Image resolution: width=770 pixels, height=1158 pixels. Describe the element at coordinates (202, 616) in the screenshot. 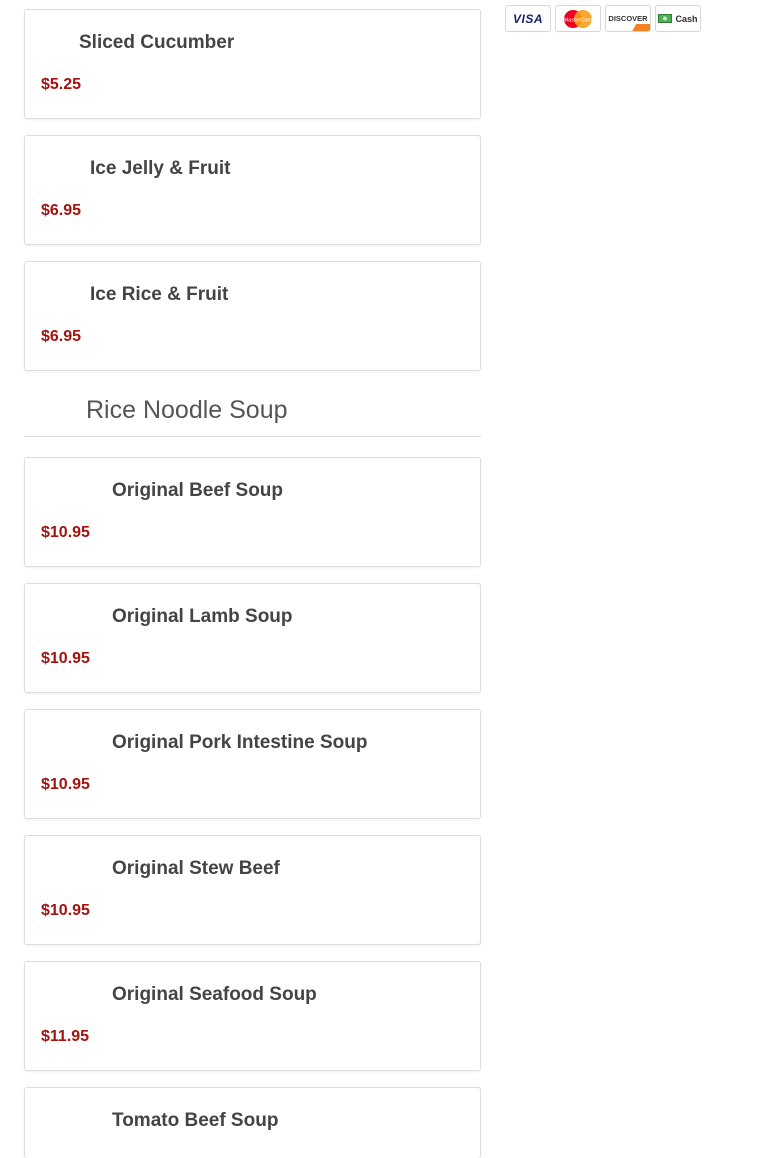

I see `menu-item-name: Original Lamb Soup` at that location.